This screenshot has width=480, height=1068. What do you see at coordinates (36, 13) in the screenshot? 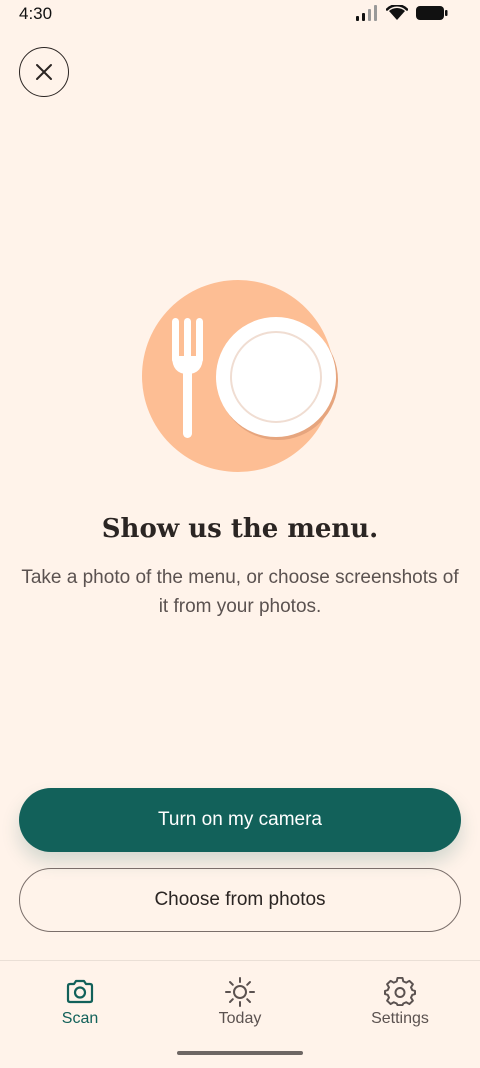
I see `status-time: 4:30` at bounding box center [36, 13].